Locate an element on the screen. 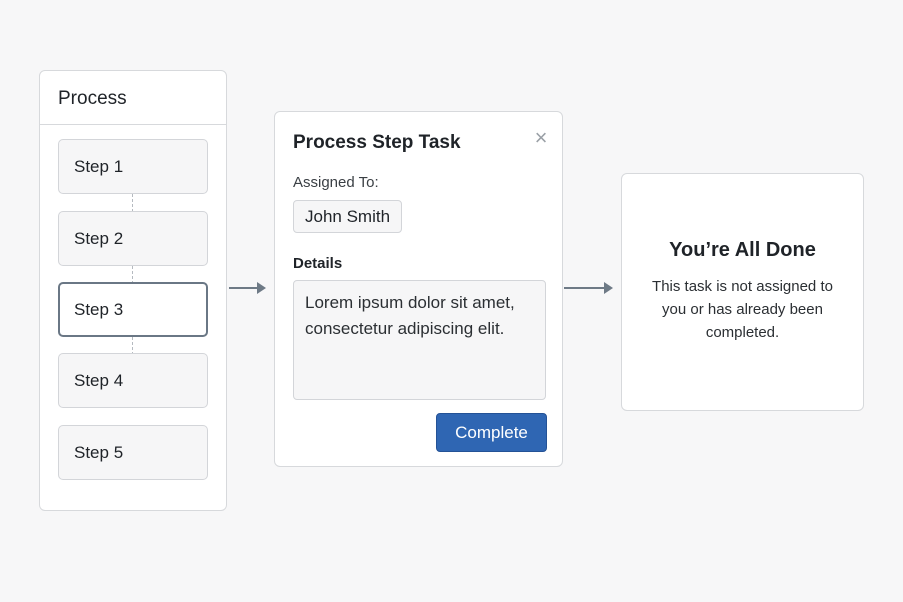  dialog-title: Process Step Task is located at coordinates (377, 142).